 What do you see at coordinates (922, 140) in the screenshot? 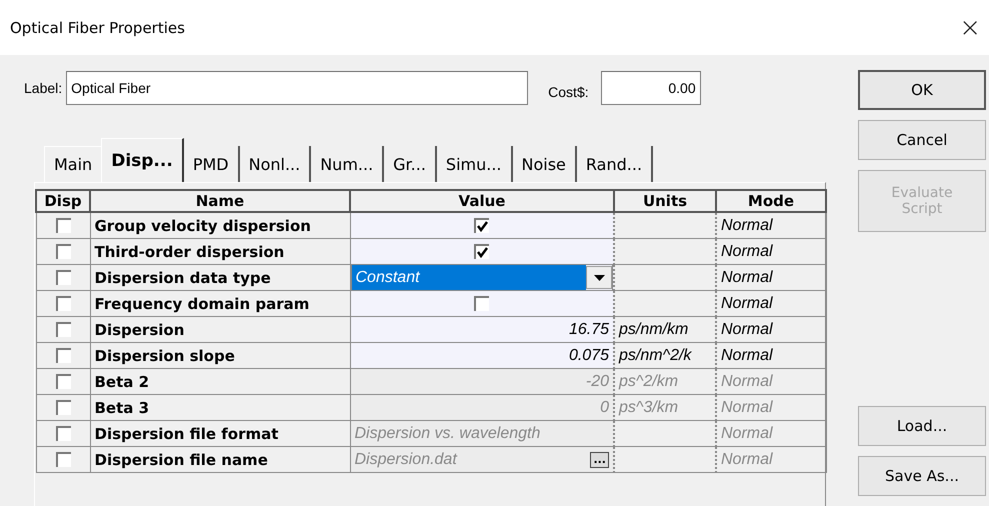
I see `dialog-button: Cancel` at bounding box center [922, 140].